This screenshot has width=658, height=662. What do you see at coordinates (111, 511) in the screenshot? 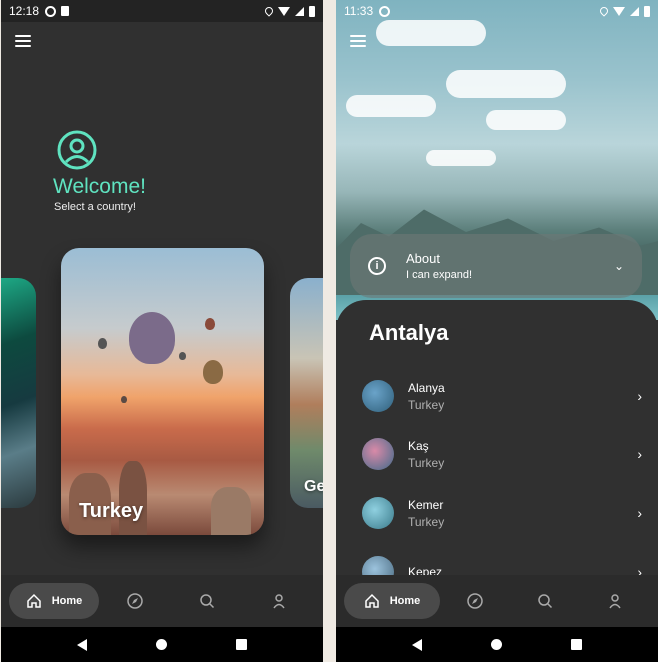
I see `country-card-label: Turkey` at bounding box center [111, 511].